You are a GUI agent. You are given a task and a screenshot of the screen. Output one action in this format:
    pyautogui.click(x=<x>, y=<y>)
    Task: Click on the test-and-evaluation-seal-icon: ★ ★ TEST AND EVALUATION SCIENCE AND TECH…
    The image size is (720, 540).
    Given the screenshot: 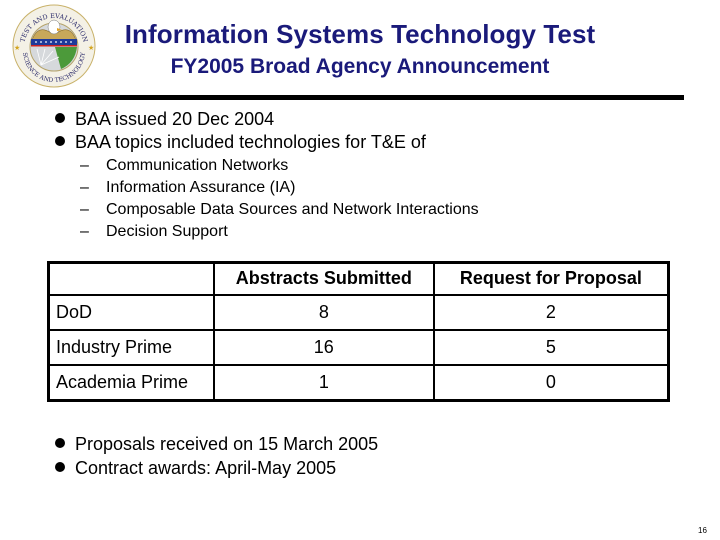 What is the action you would take?
    pyautogui.click(x=54, y=46)
    